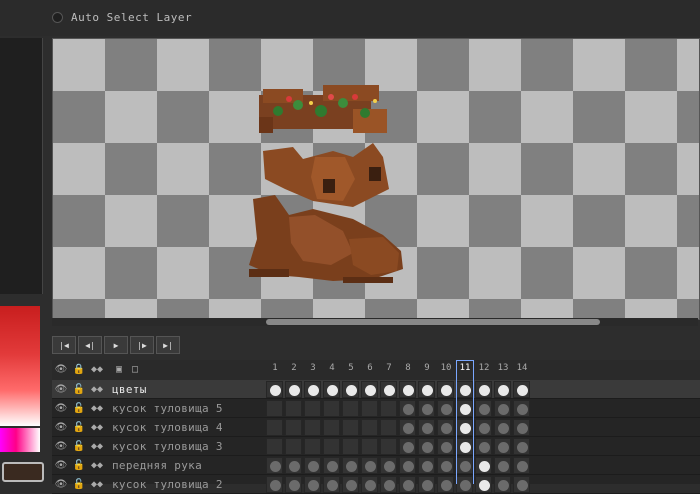 This screenshot has height=494, width=700. Describe the element at coordinates (376, 446) in the screenshot. I see `layer-row: 👁 🔓 ◆◆ кусок туловища 3` at that location.